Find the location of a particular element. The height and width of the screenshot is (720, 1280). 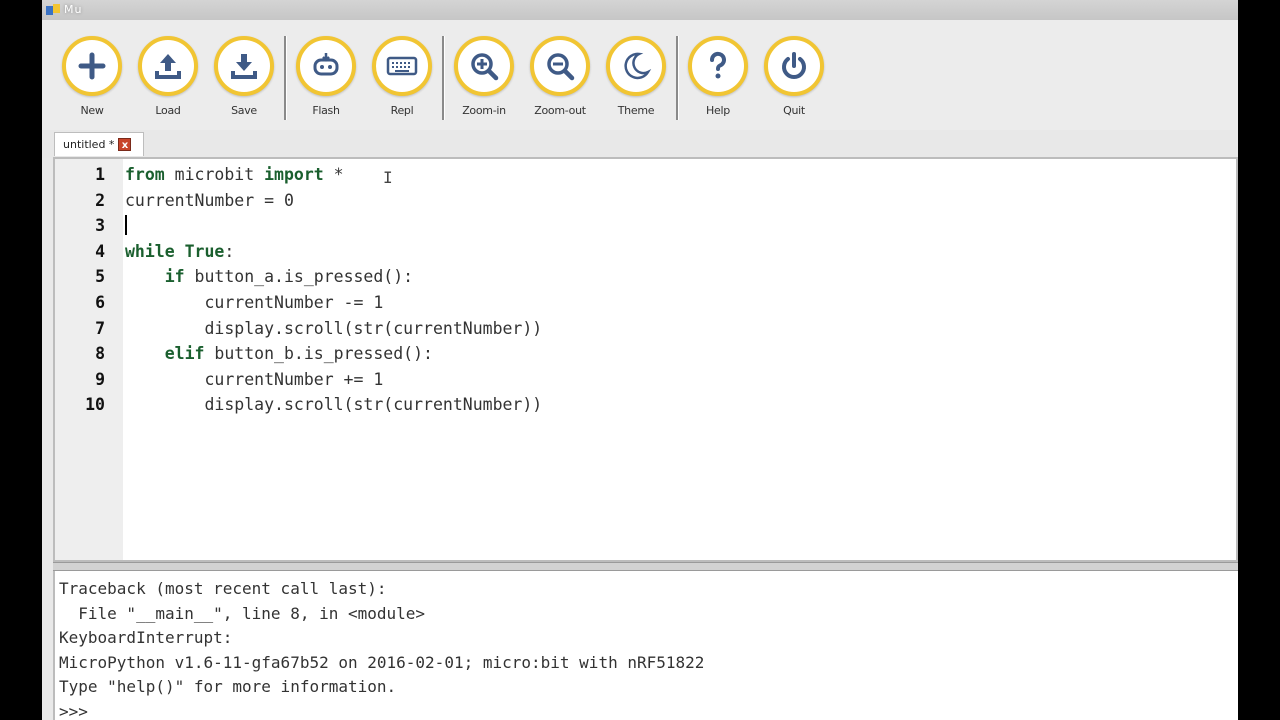

repl-label: Repl is located at coordinates (402, 110).